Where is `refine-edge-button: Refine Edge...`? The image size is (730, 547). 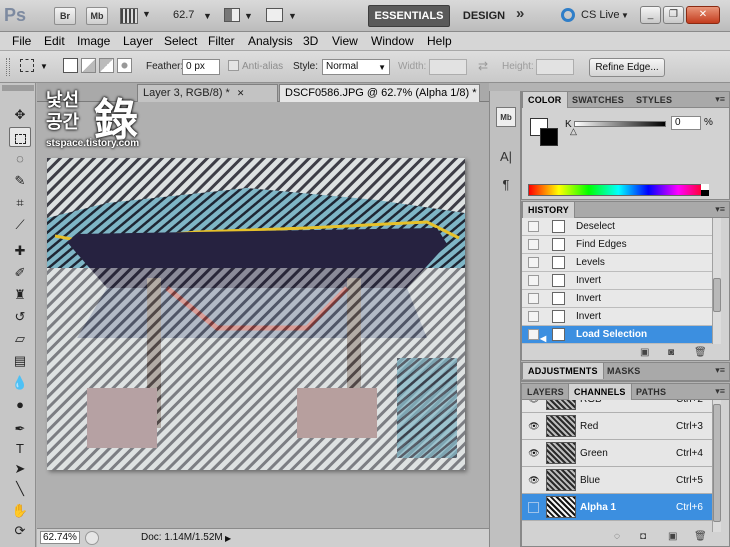 refine-edge-button: Refine Edge... is located at coordinates (627, 67).